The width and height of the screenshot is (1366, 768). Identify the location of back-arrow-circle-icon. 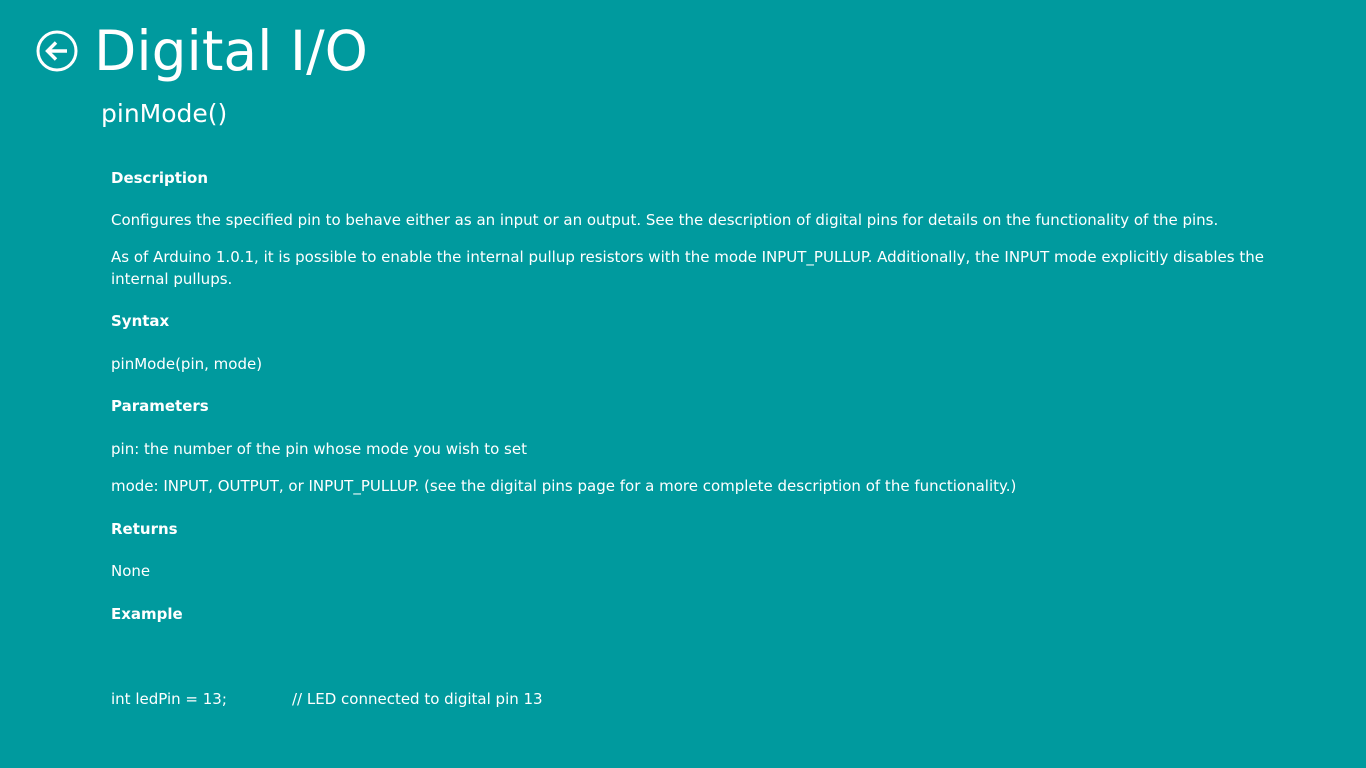
(57, 51).